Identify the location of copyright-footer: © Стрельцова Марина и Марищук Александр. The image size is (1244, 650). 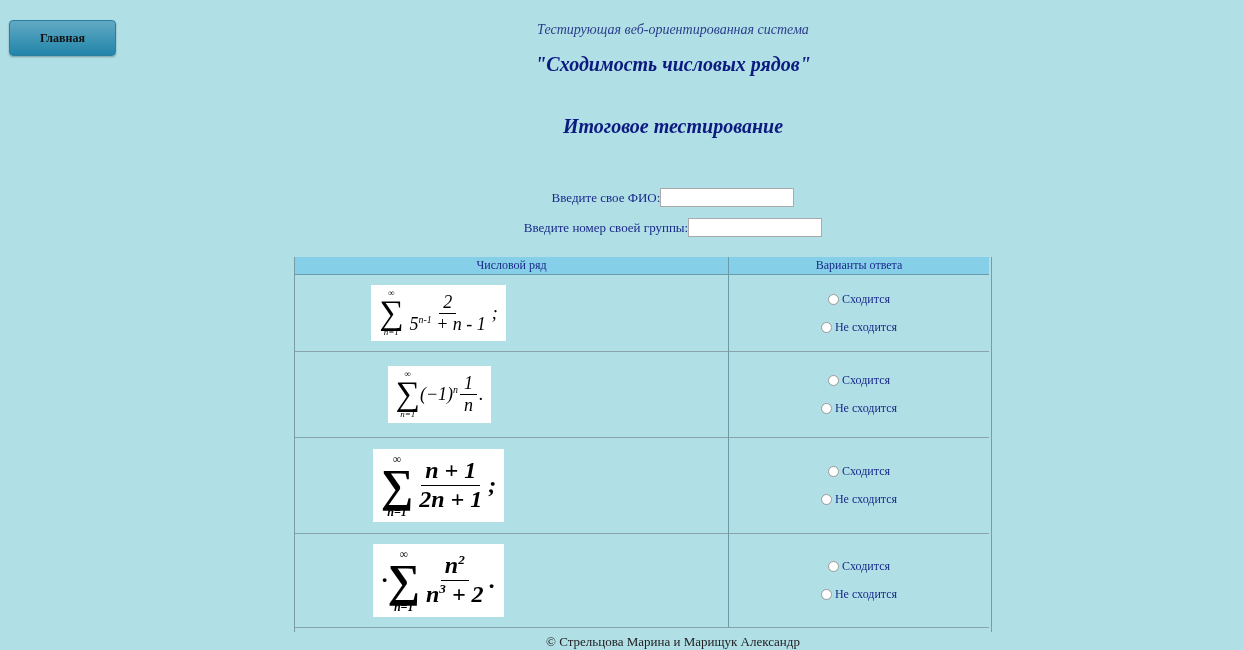
(673, 642).